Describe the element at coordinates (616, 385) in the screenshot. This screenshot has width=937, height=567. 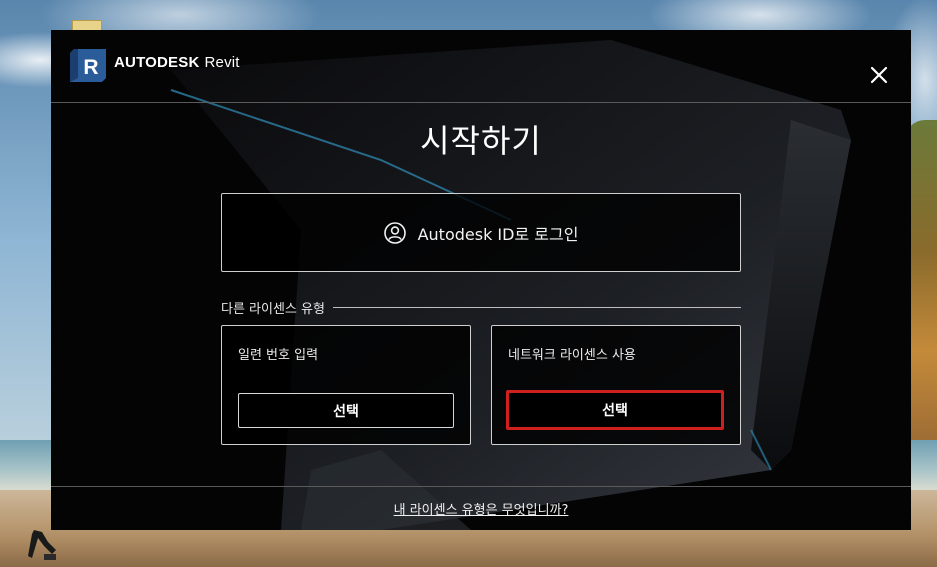
I see `network-license-card: 네트워크 라이센스 사용 선택` at that location.